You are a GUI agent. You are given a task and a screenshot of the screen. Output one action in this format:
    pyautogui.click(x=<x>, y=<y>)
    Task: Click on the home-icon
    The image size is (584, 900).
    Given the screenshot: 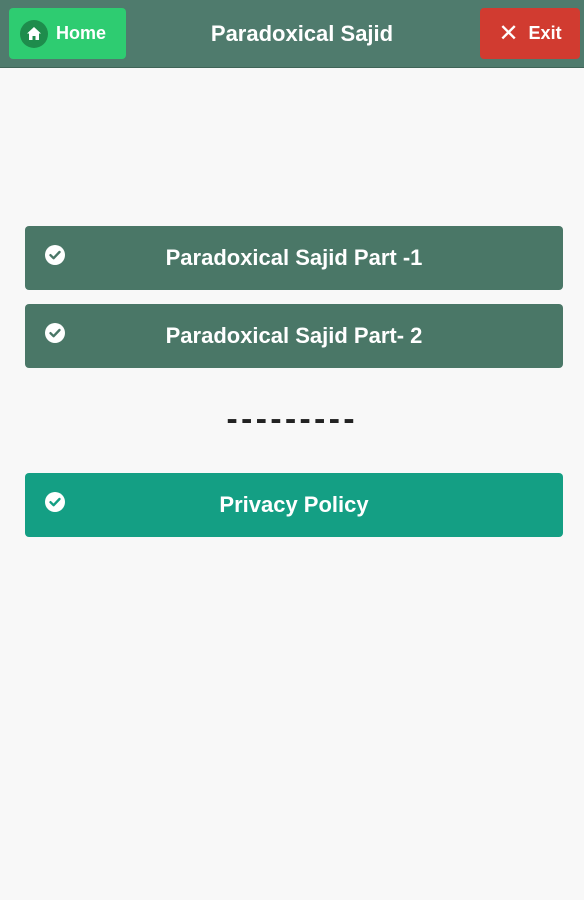 What is the action you would take?
    pyautogui.click(x=34, y=33)
    